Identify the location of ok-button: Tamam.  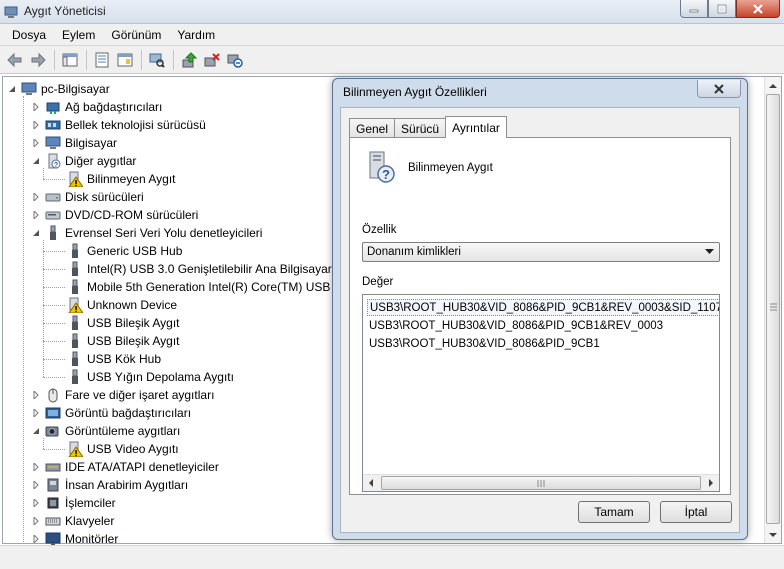
(614, 512).